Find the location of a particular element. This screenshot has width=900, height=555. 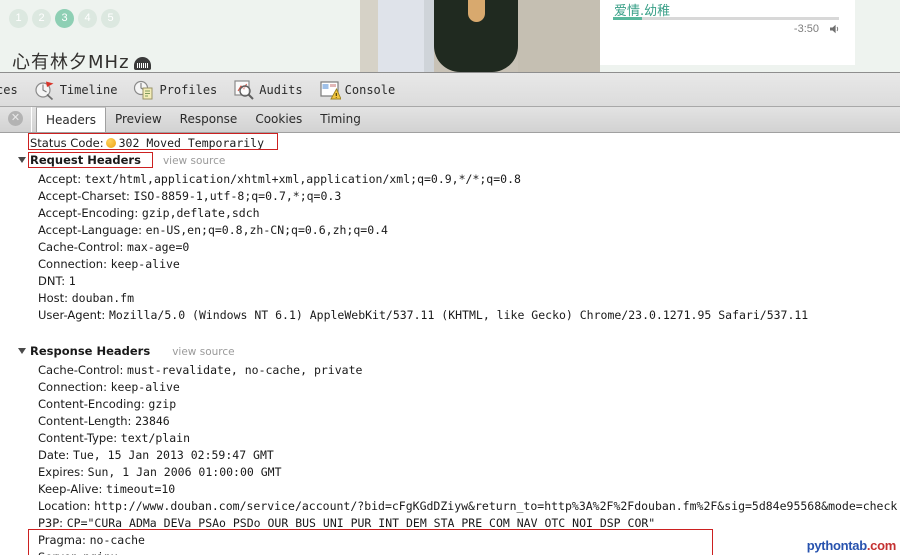

header-name: Accept-Charset: is located at coordinates (86, 196).